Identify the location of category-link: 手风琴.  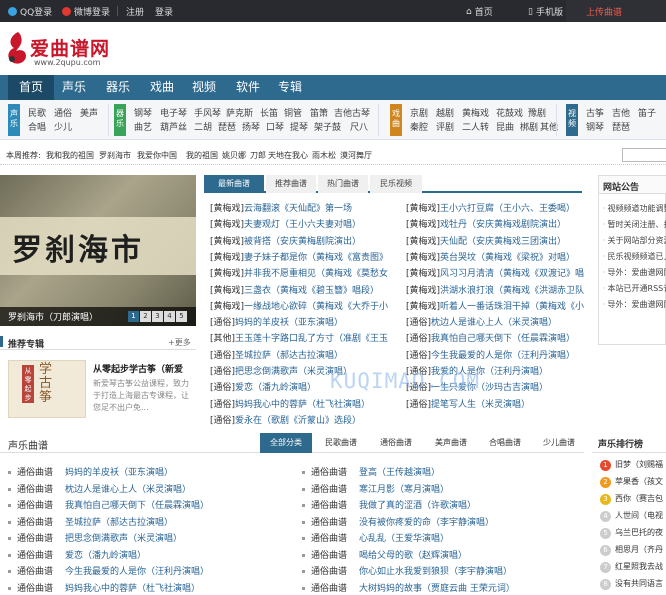
(207, 112).